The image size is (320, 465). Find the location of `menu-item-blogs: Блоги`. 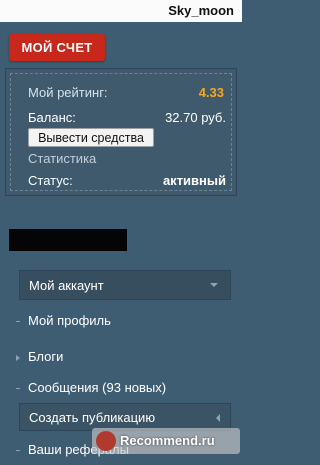

menu-item-blogs: Блоги is located at coordinates (40, 356).